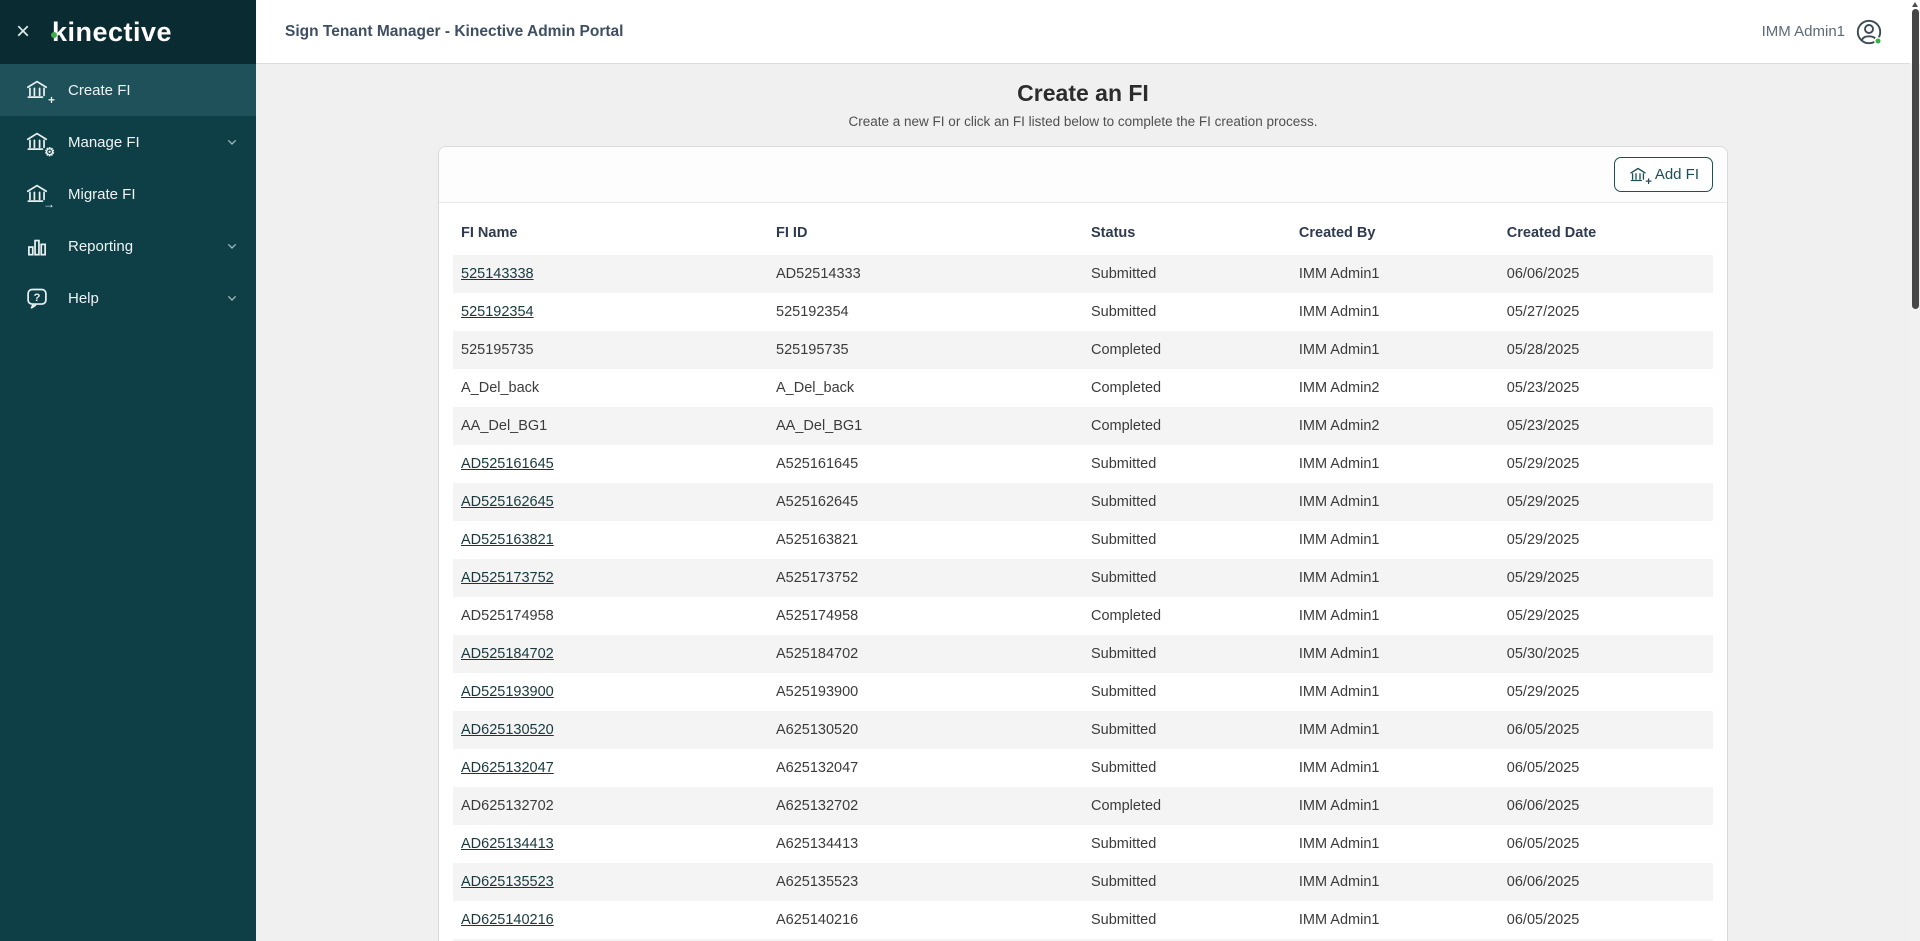  I want to click on created-date-cell: 05/28/2025, so click(1543, 350).